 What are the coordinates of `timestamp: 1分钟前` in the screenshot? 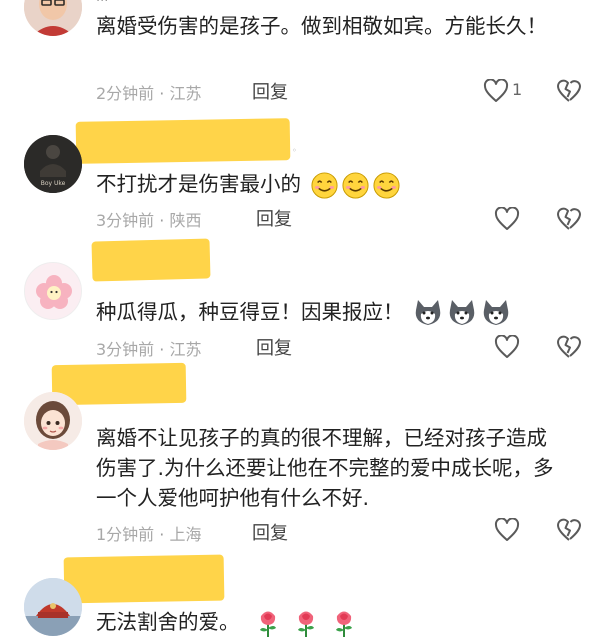 It's located at (125, 534).